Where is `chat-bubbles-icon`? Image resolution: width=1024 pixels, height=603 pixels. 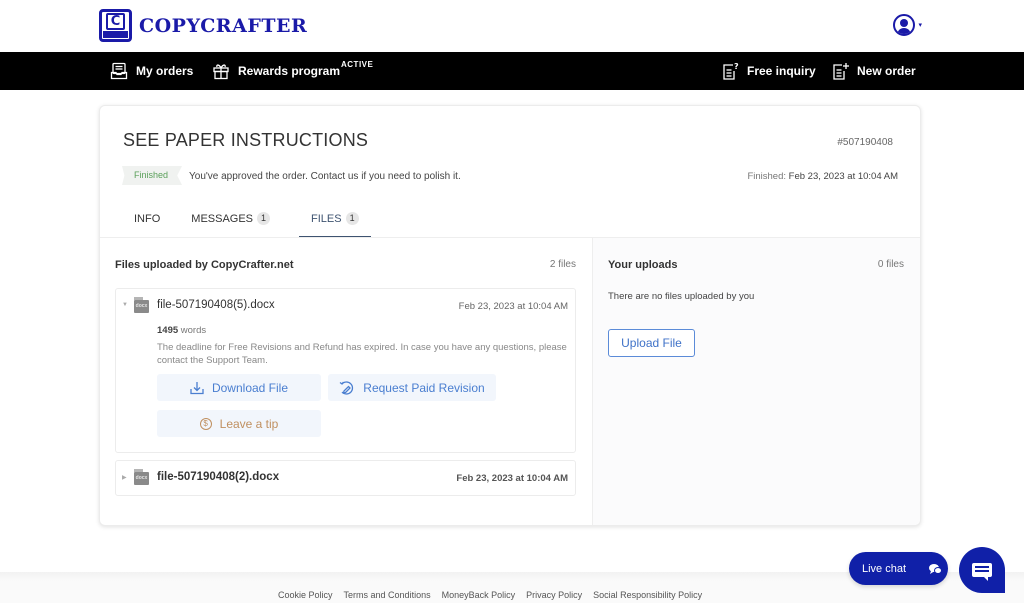
chat-bubbles-icon is located at coordinates (936, 568).